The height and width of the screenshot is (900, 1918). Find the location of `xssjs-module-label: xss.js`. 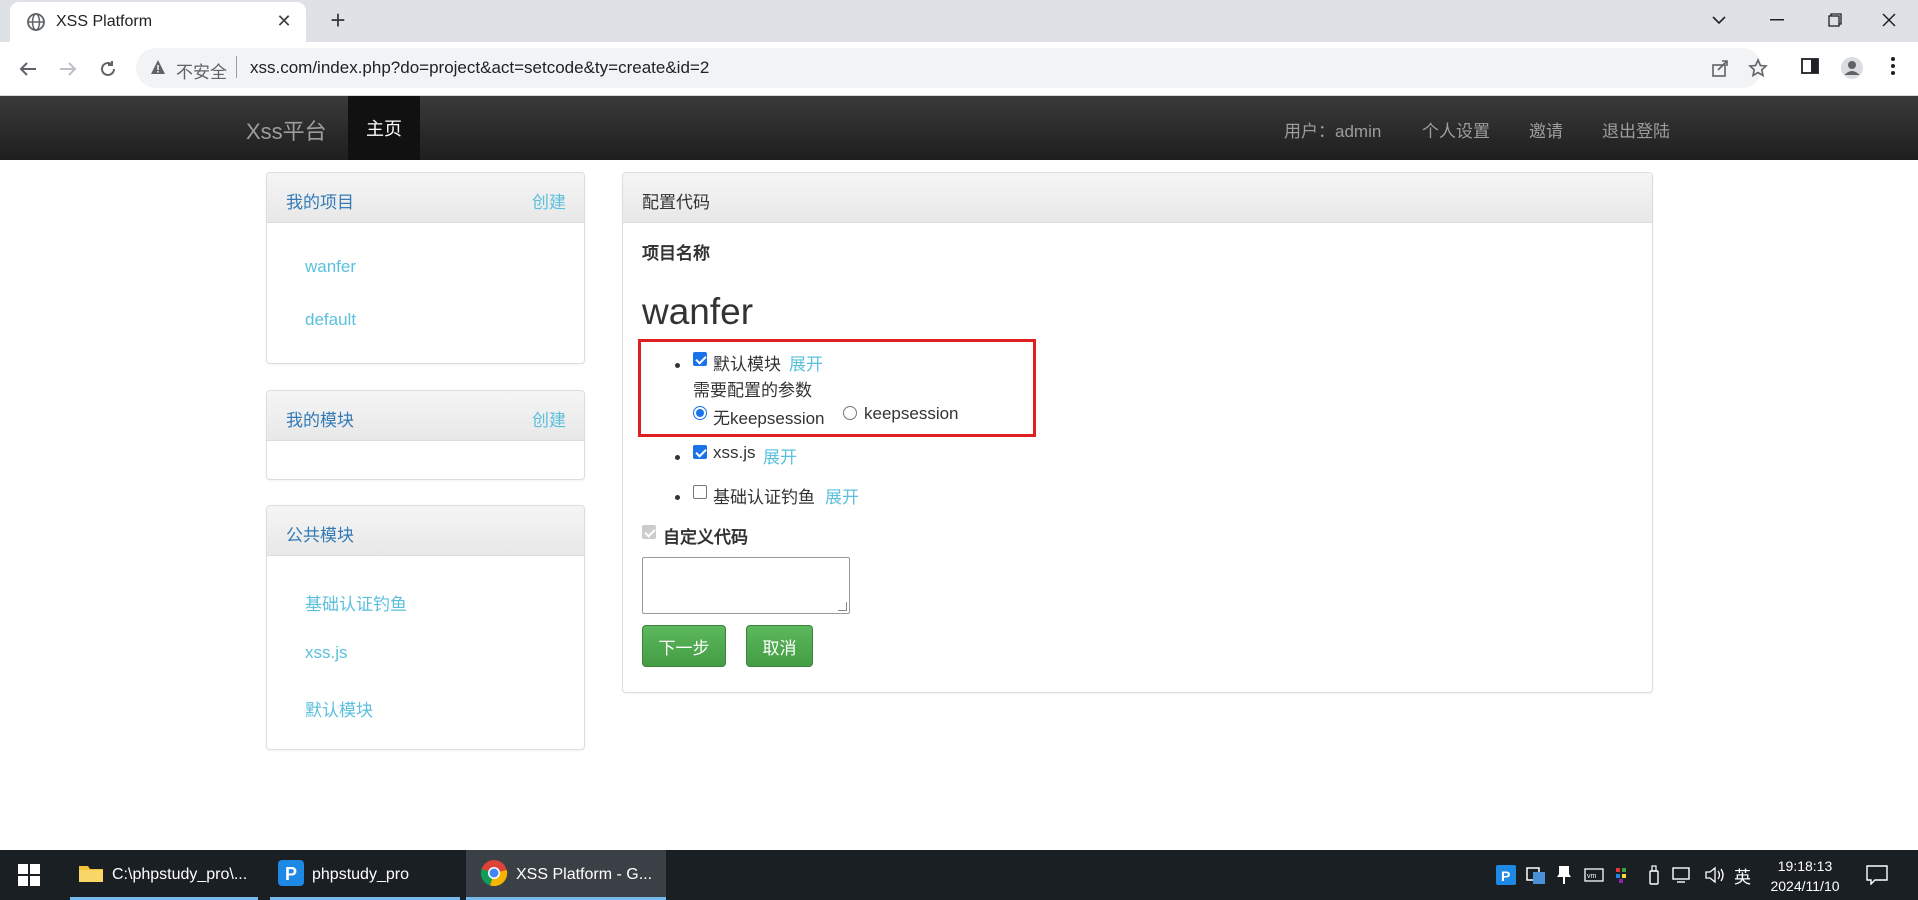

xssjs-module-label: xss.js is located at coordinates (734, 452).